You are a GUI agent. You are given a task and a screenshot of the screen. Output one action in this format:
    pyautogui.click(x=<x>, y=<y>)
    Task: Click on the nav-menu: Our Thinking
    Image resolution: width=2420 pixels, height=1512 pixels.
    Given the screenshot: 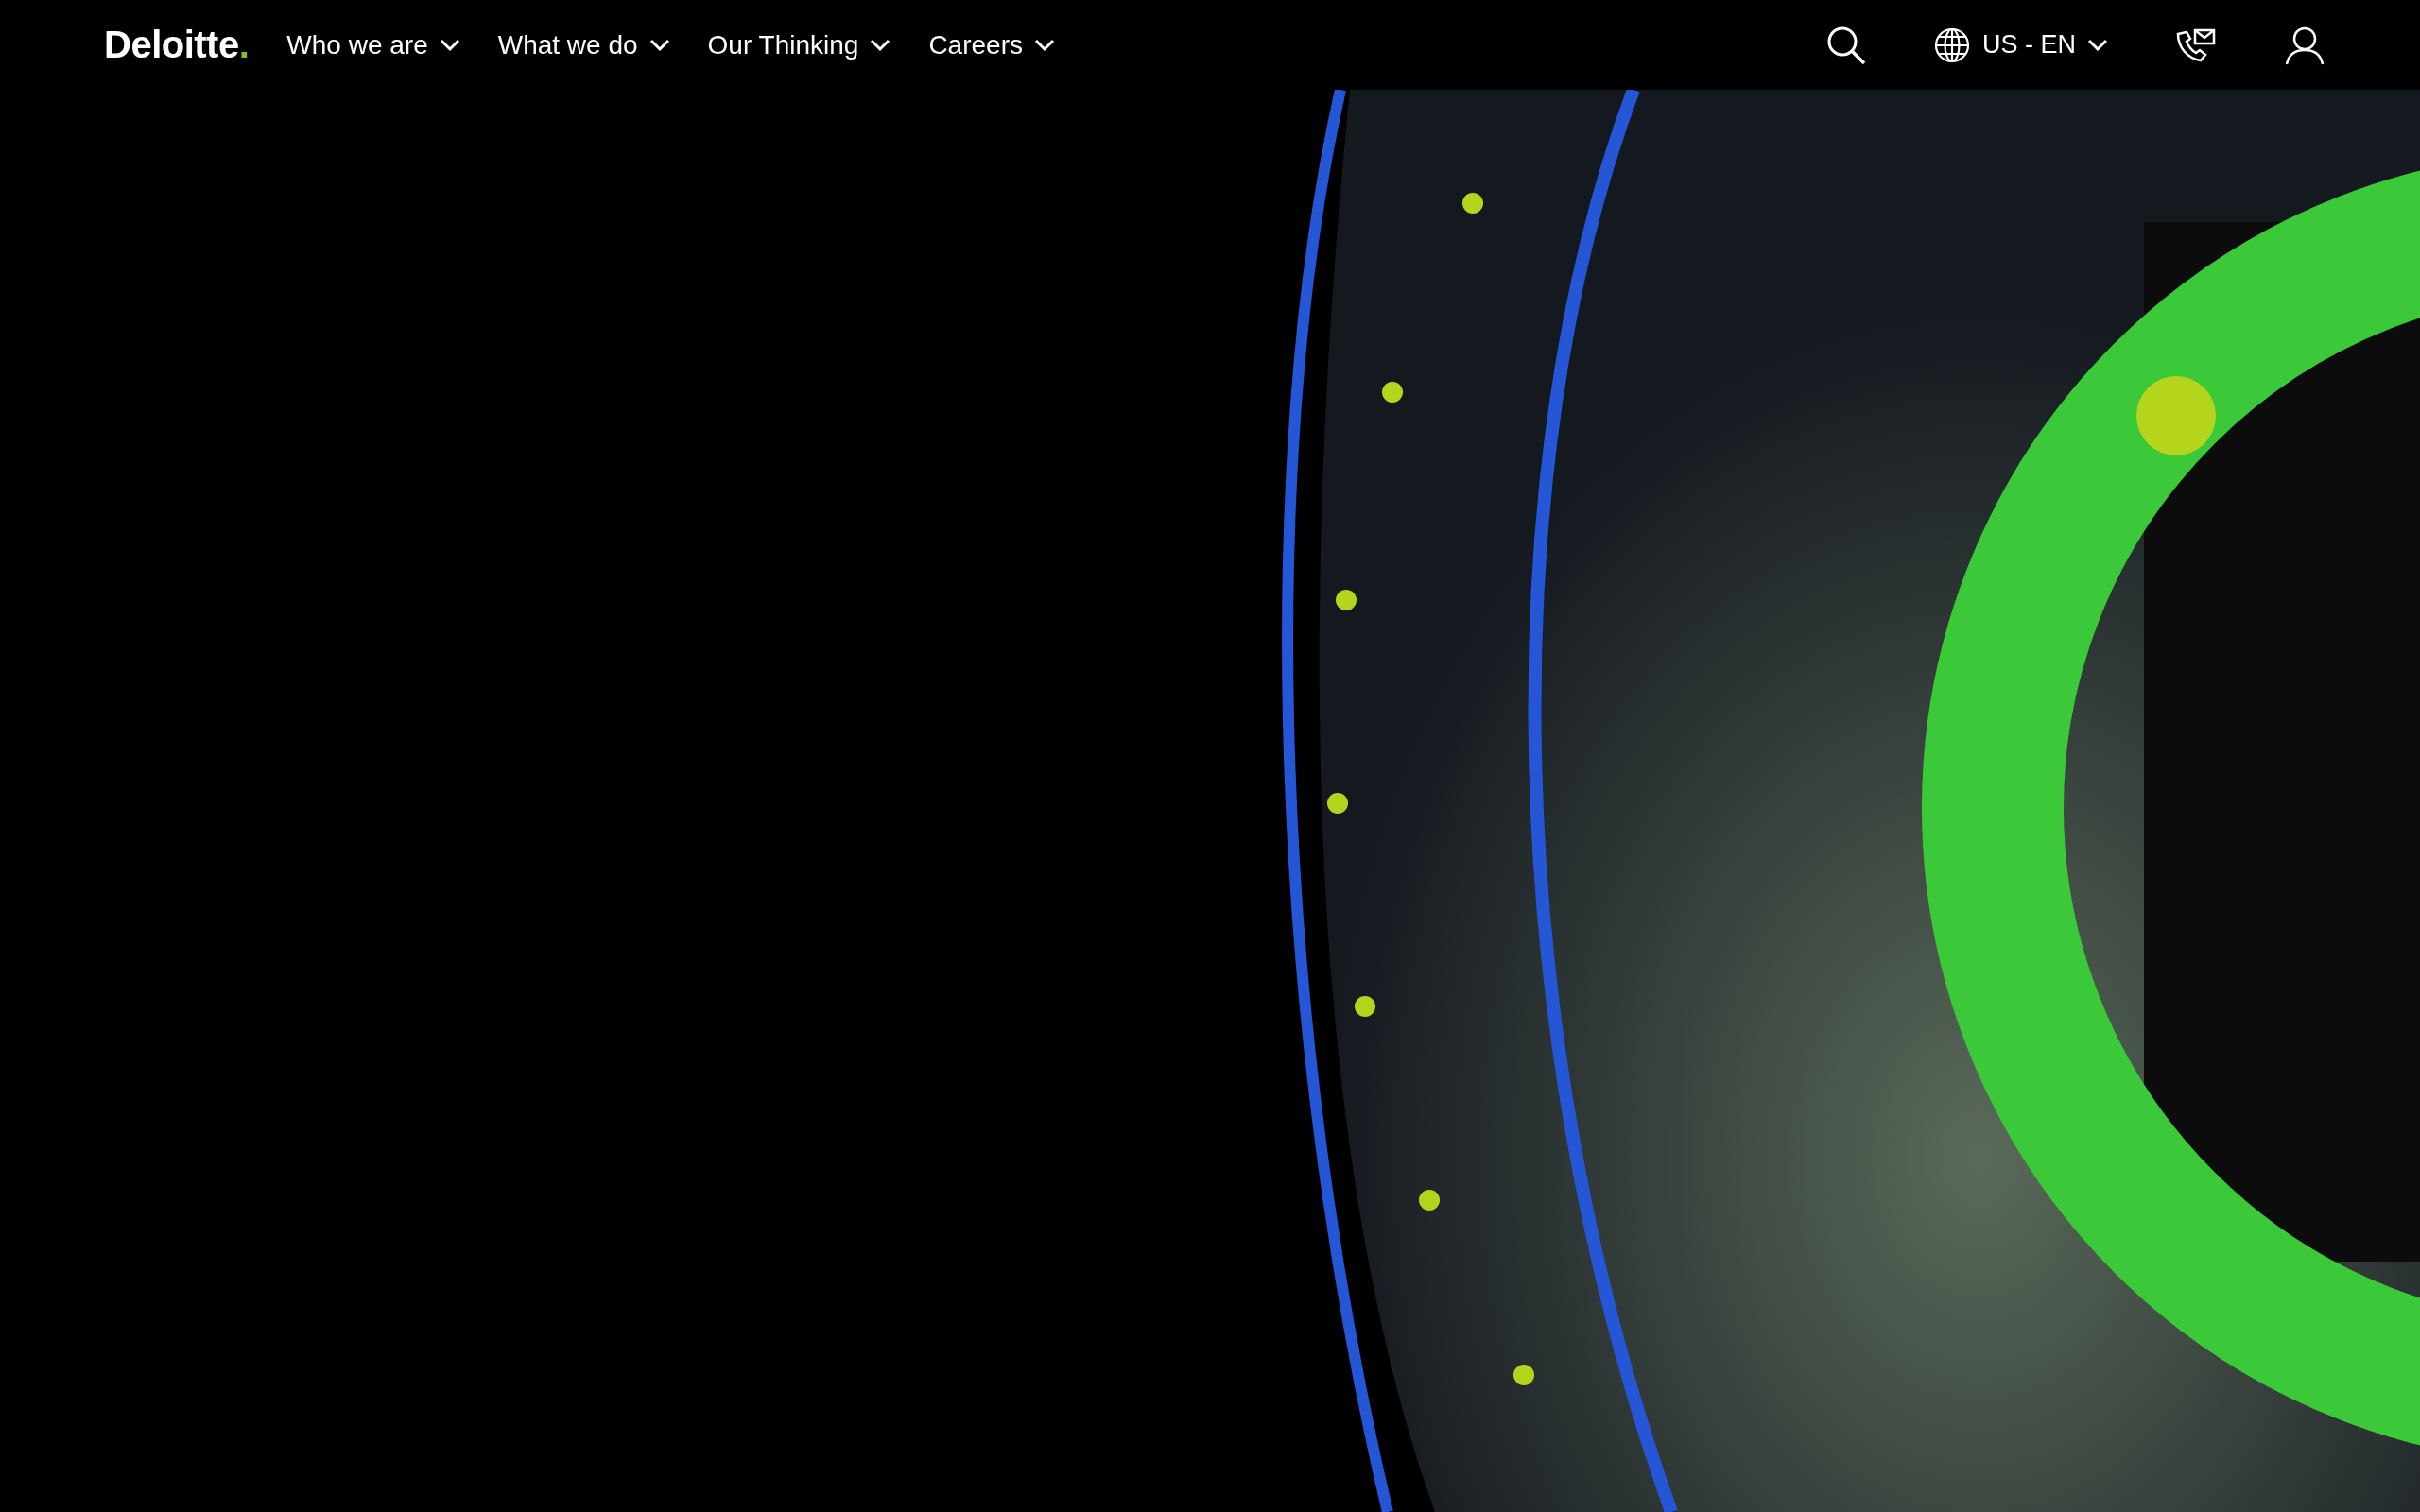 What is the action you would take?
    pyautogui.click(x=799, y=45)
    